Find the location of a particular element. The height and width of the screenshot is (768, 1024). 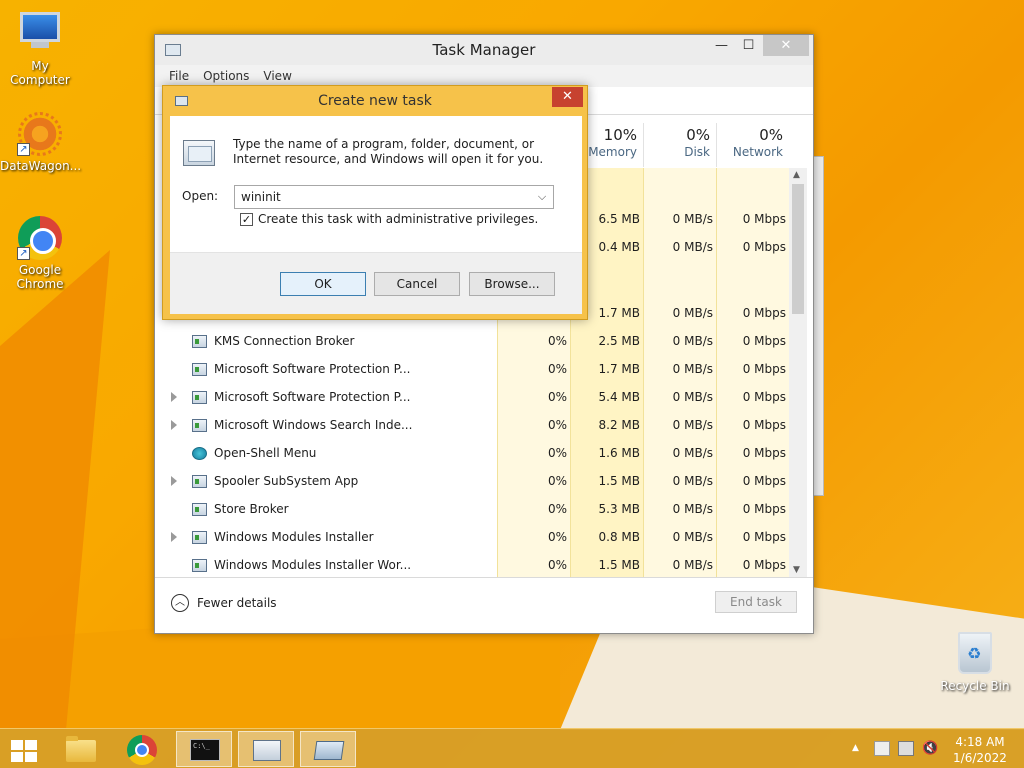

vertical-scrollbar: ▲ ▼ is located at coordinates (798, 372).